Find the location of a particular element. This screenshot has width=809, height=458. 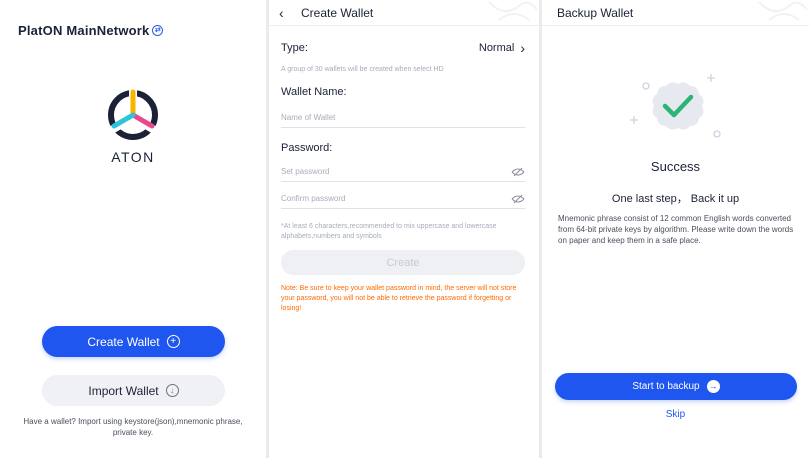

skip-link: Skip is located at coordinates (675, 414).